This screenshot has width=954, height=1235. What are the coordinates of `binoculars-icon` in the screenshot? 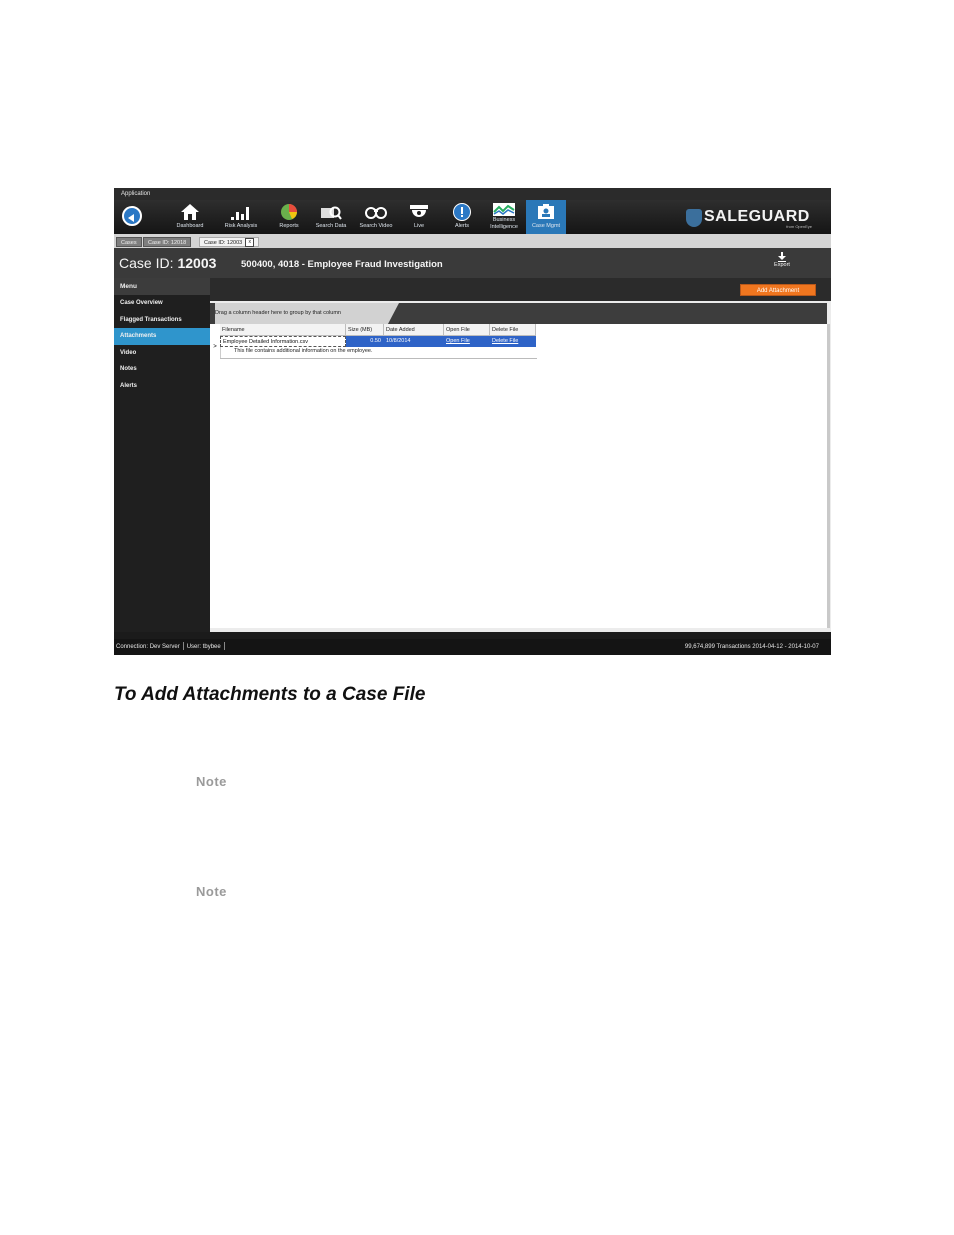 It's located at (376, 212).